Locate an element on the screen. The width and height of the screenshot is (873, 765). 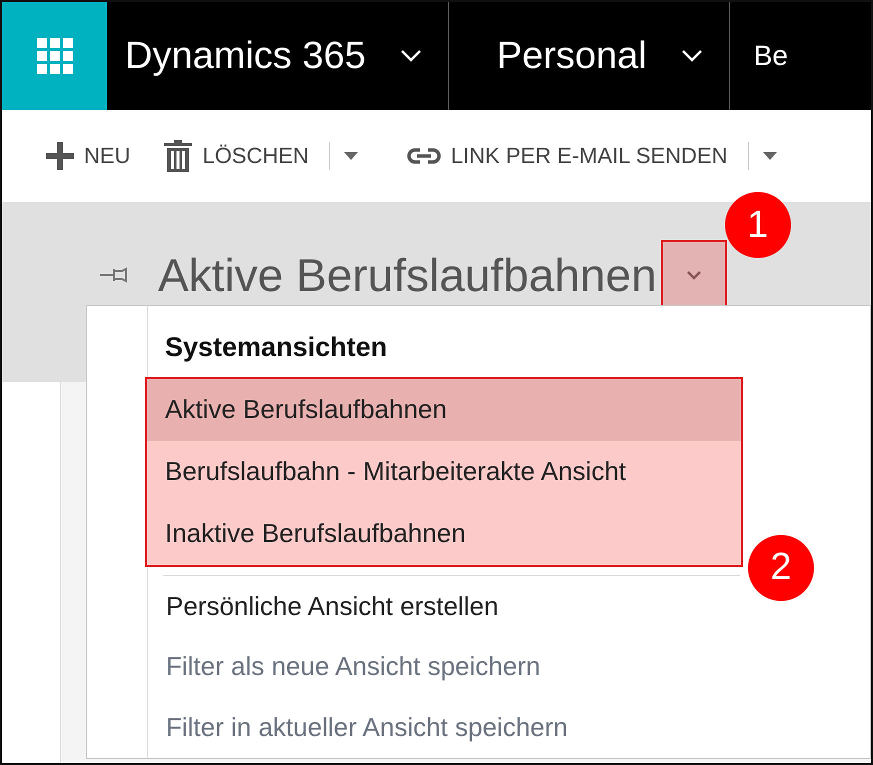
nav-item: Be is located at coordinates (759, 56).